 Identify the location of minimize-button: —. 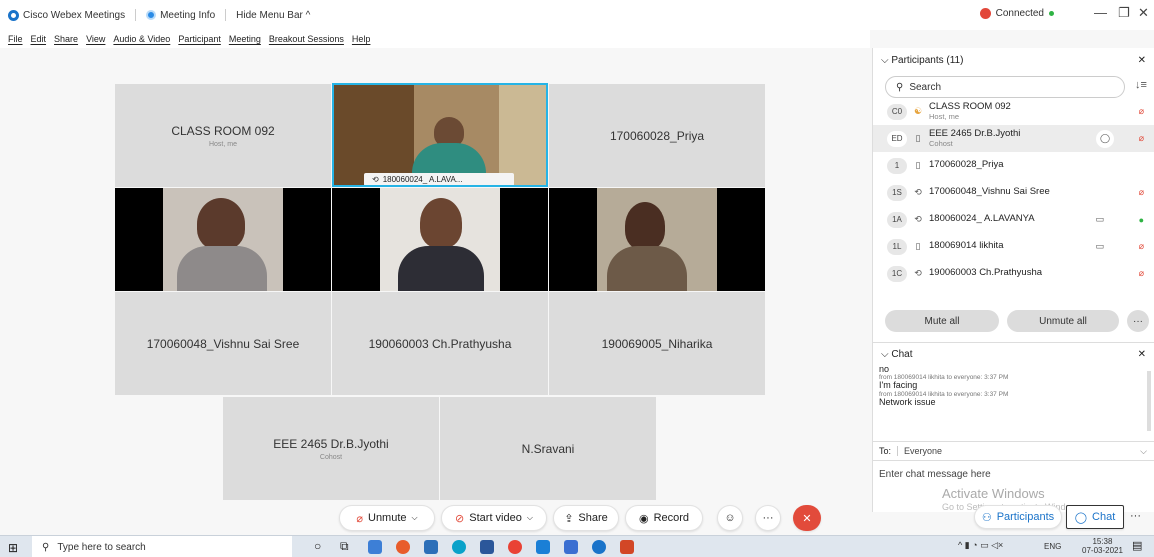
(1100, 12).